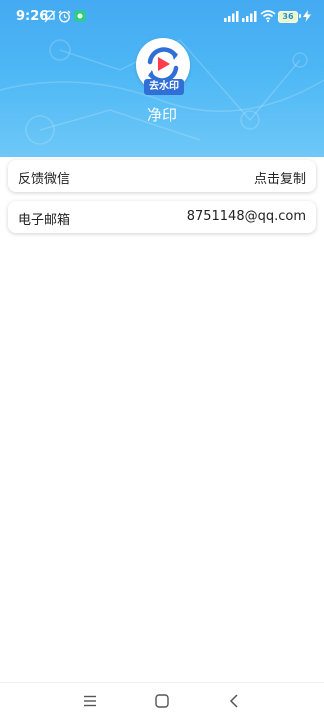  I want to click on alarm-icon, so click(64, 16).